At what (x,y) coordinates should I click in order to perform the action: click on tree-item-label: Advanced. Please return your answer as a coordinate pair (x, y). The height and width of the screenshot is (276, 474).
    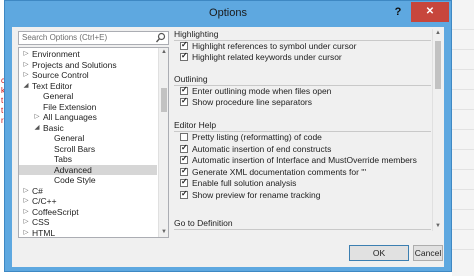
    Looking at the image, I should click on (73, 169).